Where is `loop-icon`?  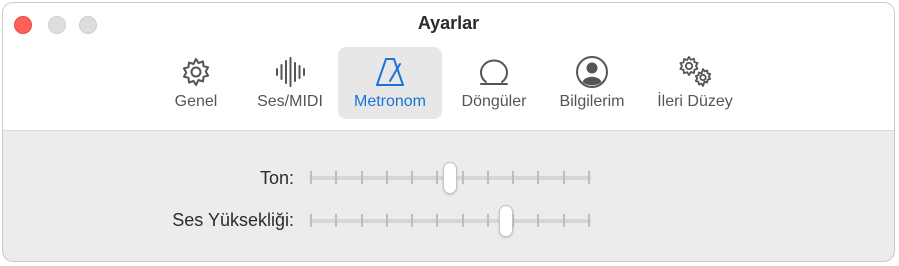 loop-icon is located at coordinates (494, 72).